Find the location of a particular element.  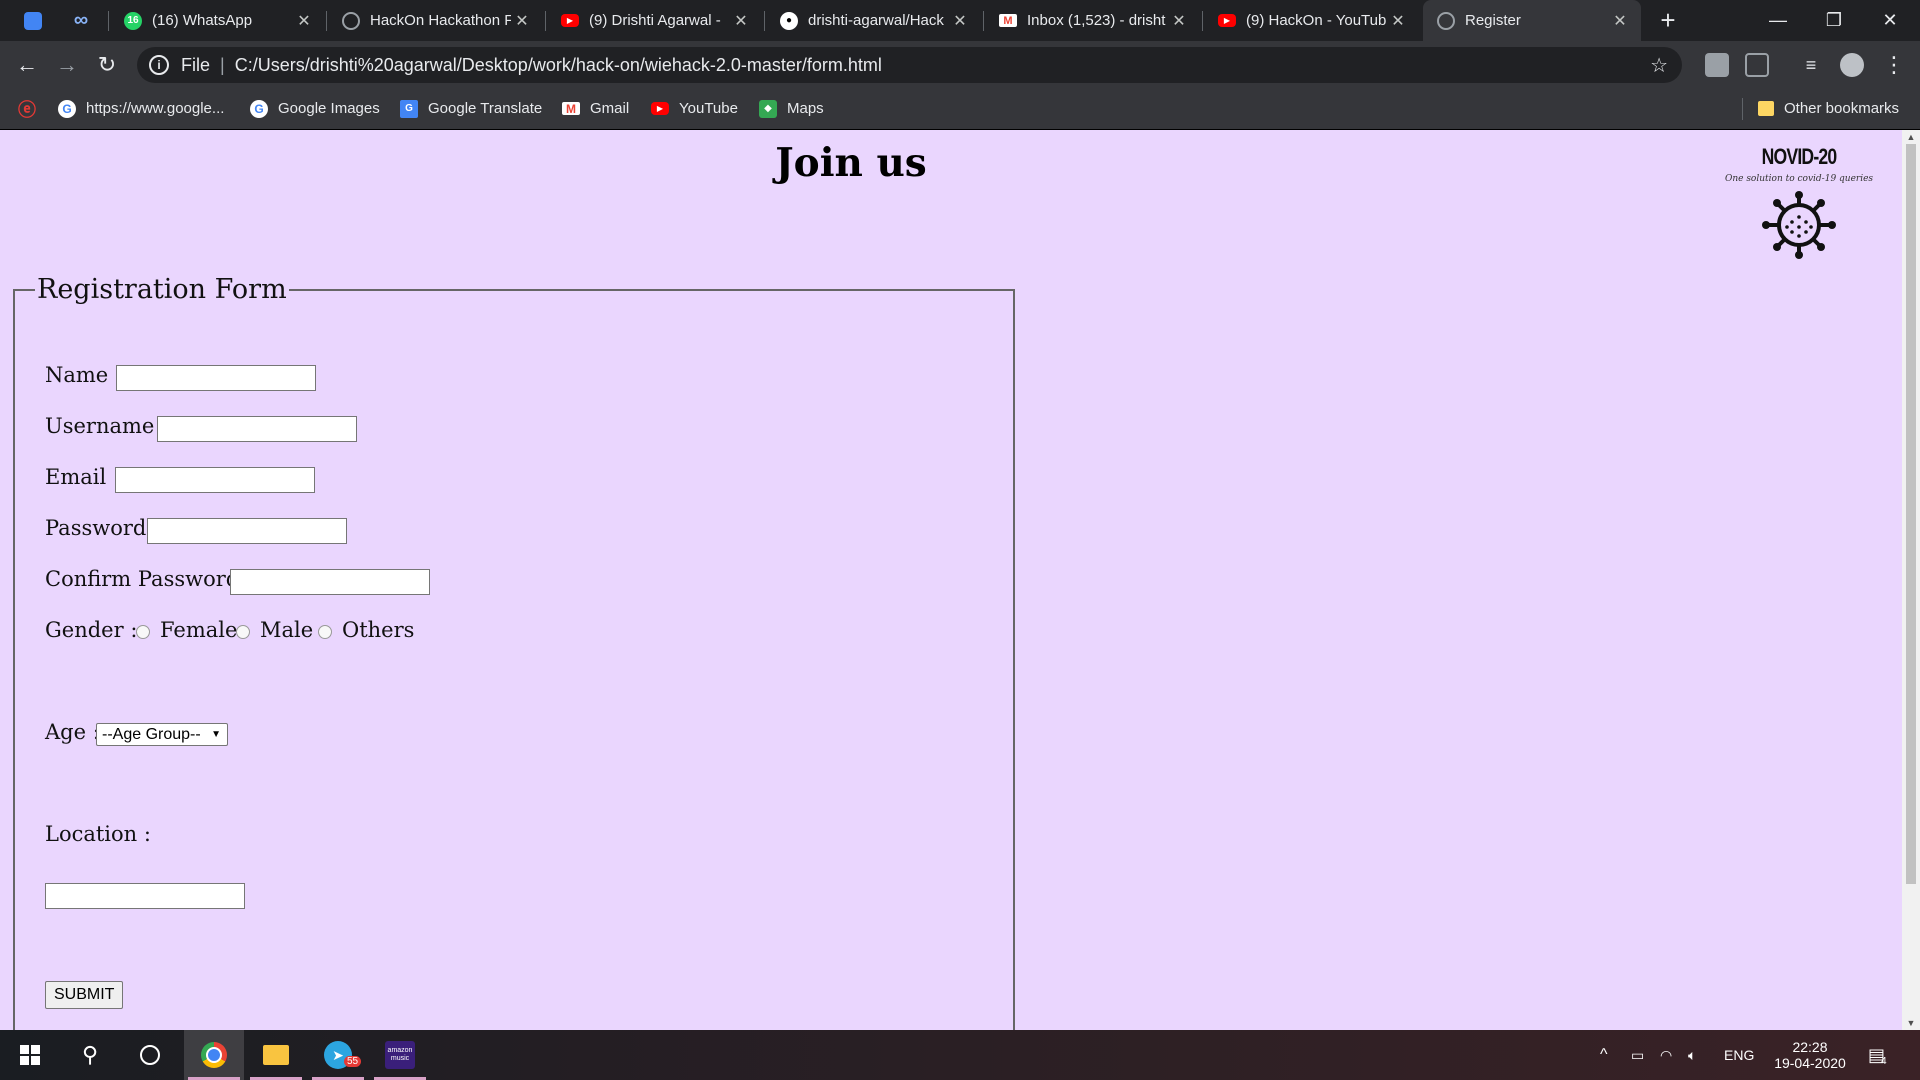

whatsapp-icon: 16 is located at coordinates (133, 20).